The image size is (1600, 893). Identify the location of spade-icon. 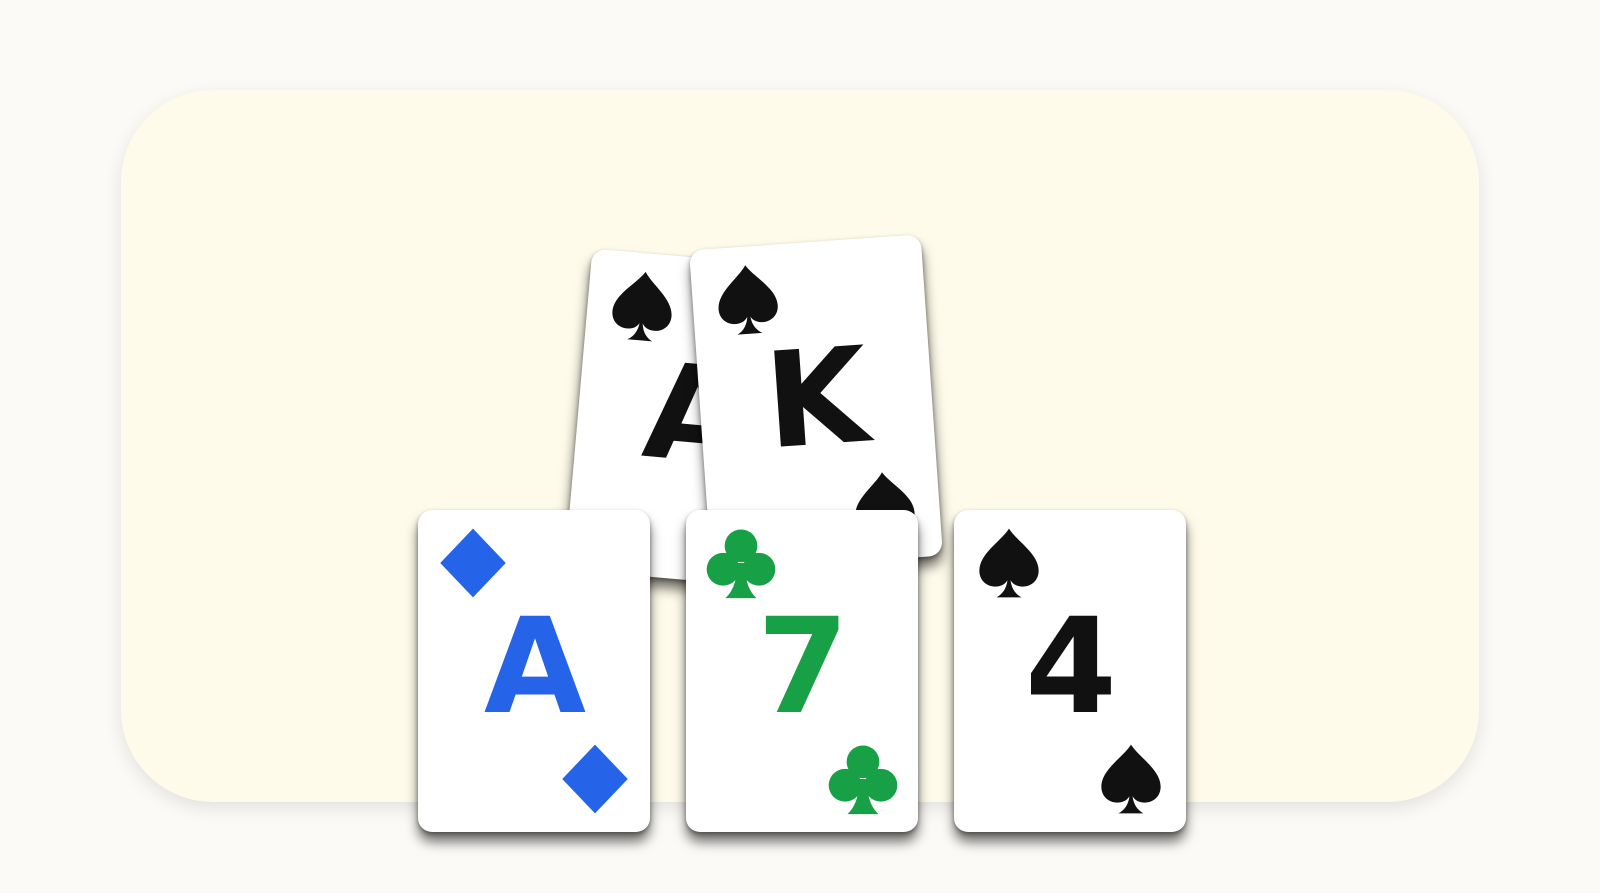
(1131, 779).